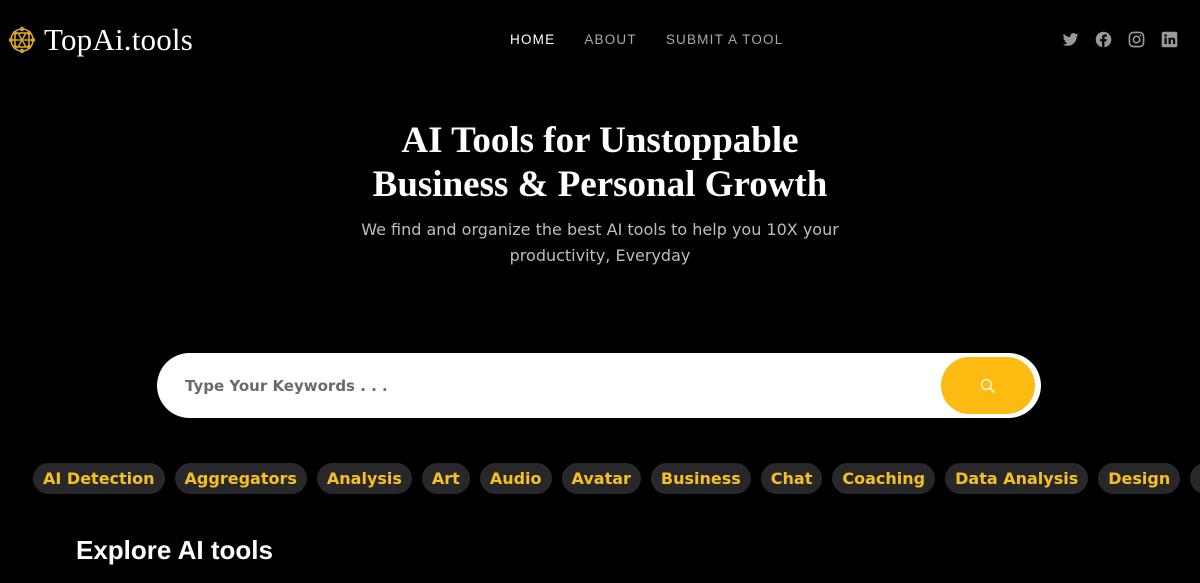 The image size is (1200, 583). Describe the element at coordinates (600, 140) in the screenshot. I see `hero-title-line1: AI Tools for Unstoppable` at that location.